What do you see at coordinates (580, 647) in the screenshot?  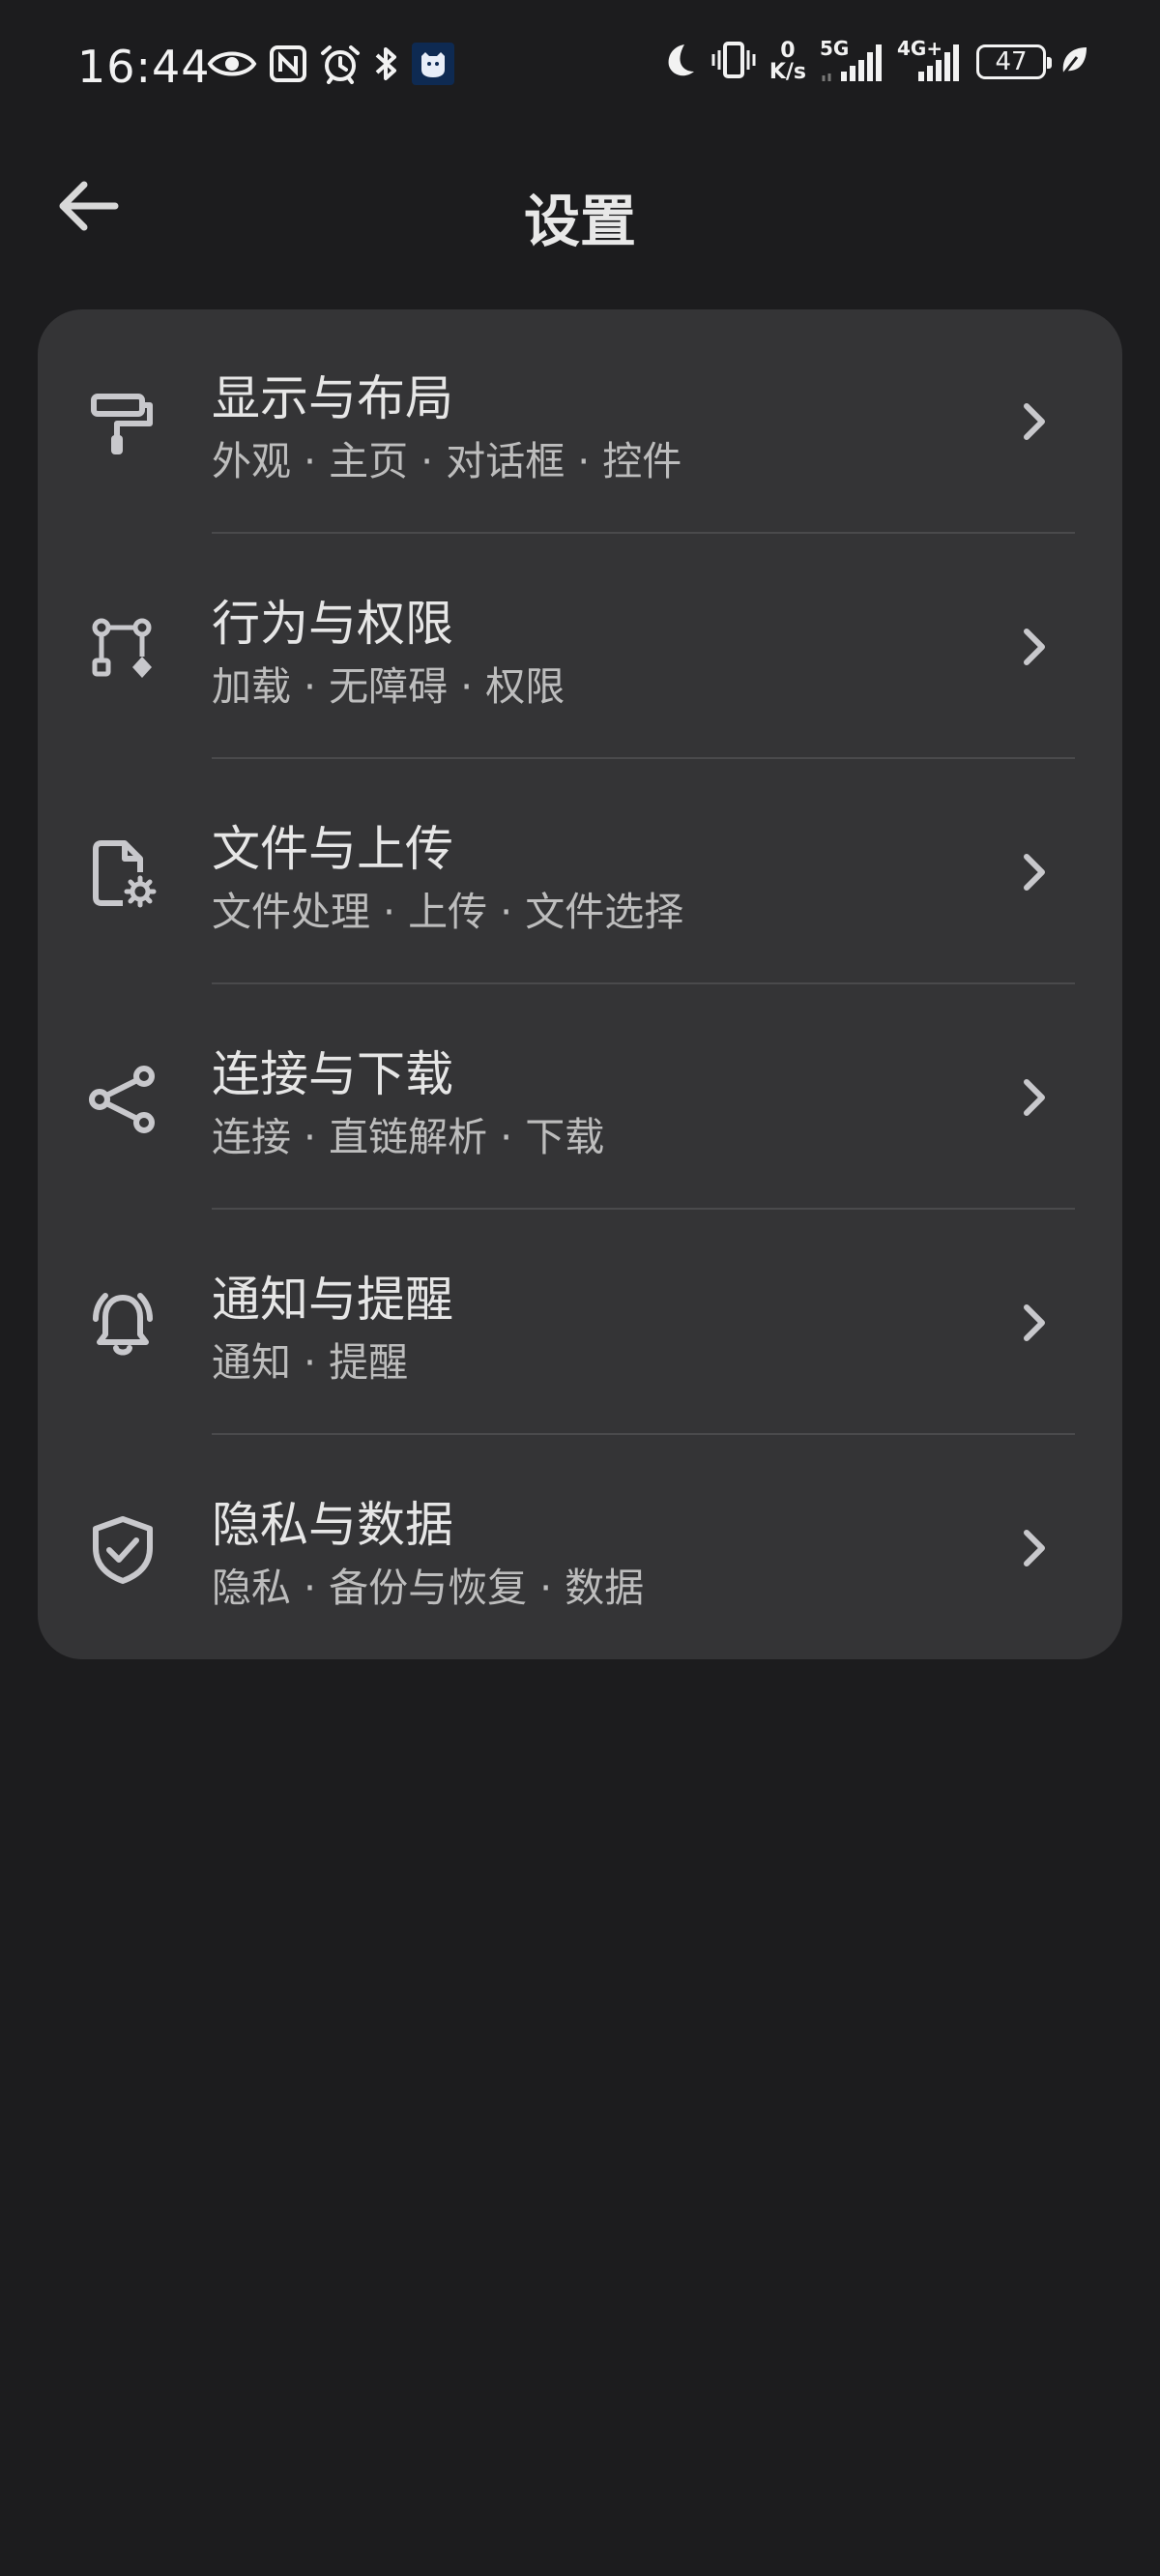 I see `settings-item-behavior-permissions: 行为与权限 加载 · 无障碍 · 权限` at bounding box center [580, 647].